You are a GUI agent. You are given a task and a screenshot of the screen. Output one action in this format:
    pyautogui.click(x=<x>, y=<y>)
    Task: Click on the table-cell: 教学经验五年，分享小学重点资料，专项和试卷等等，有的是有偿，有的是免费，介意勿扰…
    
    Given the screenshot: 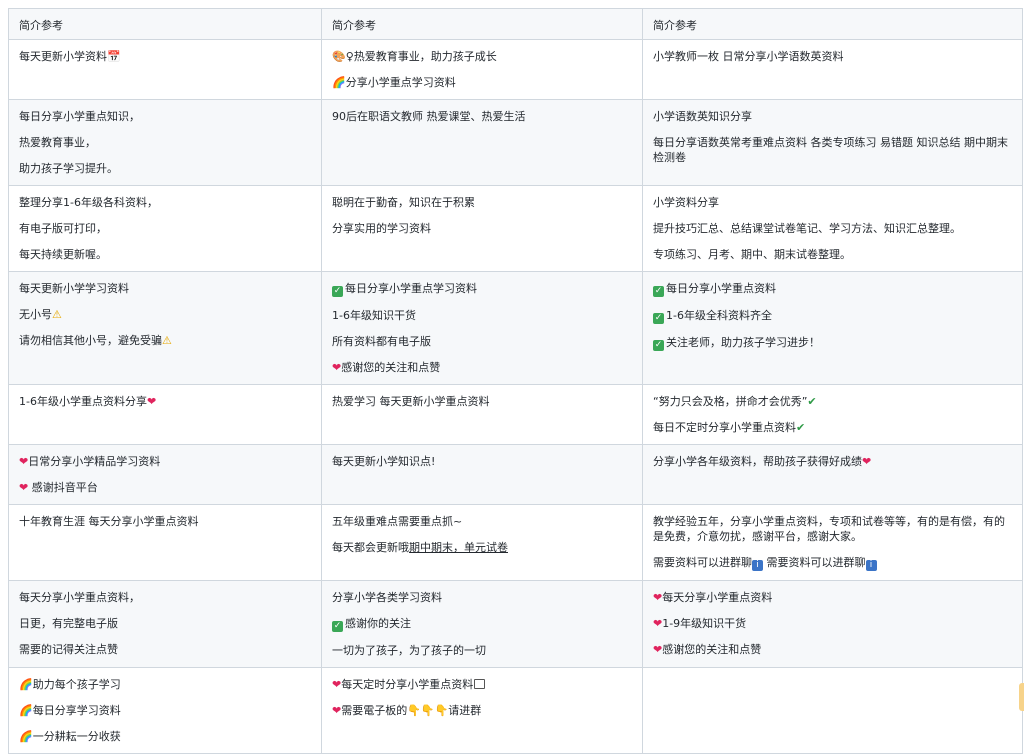 What is the action you would take?
    pyautogui.click(x=832, y=542)
    